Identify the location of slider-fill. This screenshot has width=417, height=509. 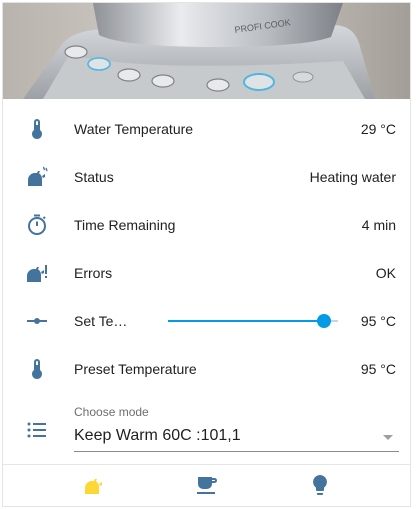
(246, 321).